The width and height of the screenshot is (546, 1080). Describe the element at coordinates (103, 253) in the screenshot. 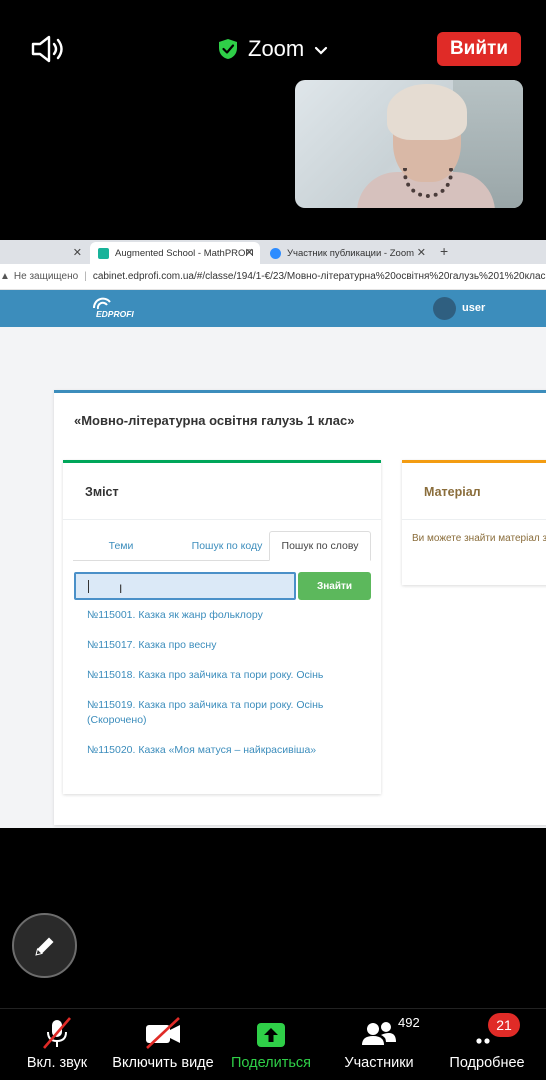

I see `site-favicon-icon` at that location.